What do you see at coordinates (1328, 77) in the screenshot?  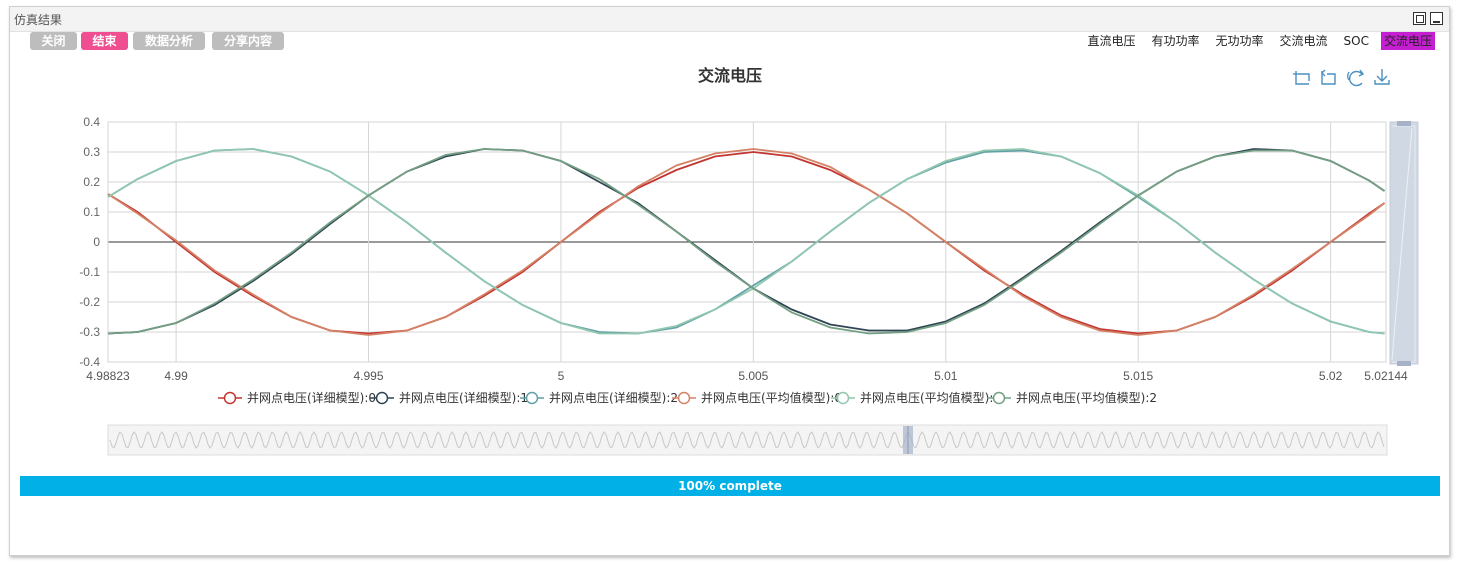 I see `zoom-reset-icon` at bounding box center [1328, 77].